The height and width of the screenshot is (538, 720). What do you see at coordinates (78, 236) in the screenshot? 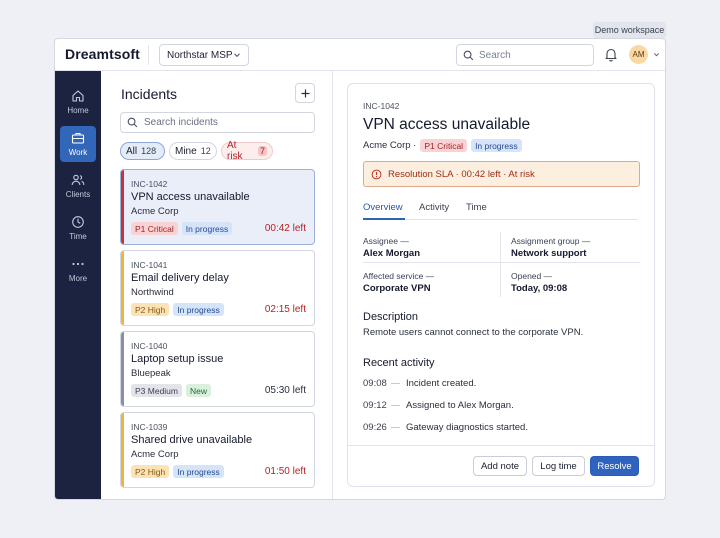
I see `nav-label-time: Time` at bounding box center [78, 236].